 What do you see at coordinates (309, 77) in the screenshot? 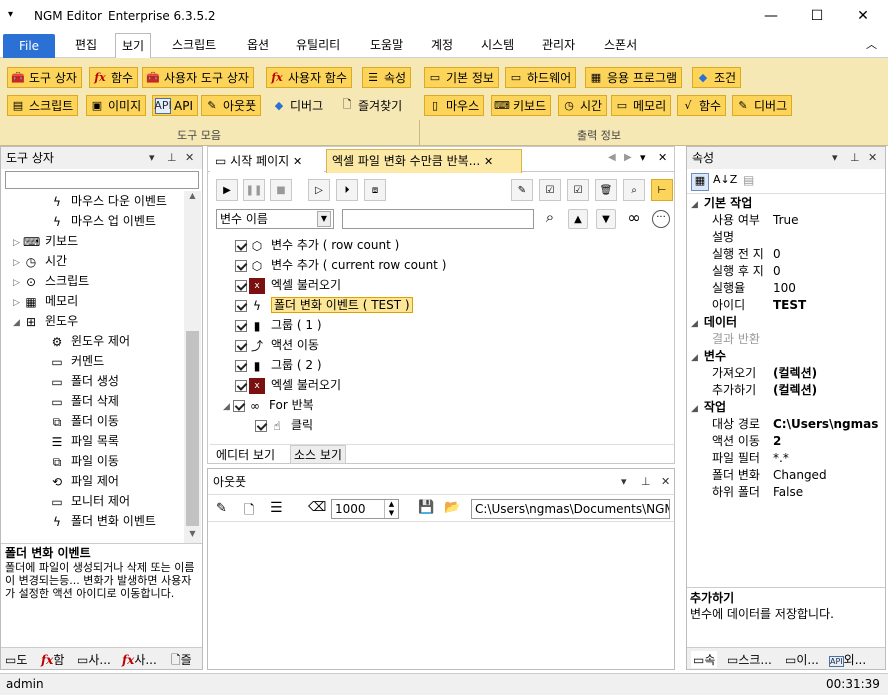
I see `user-function-button: fx 사용자 함수` at bounding box center [309, 77].